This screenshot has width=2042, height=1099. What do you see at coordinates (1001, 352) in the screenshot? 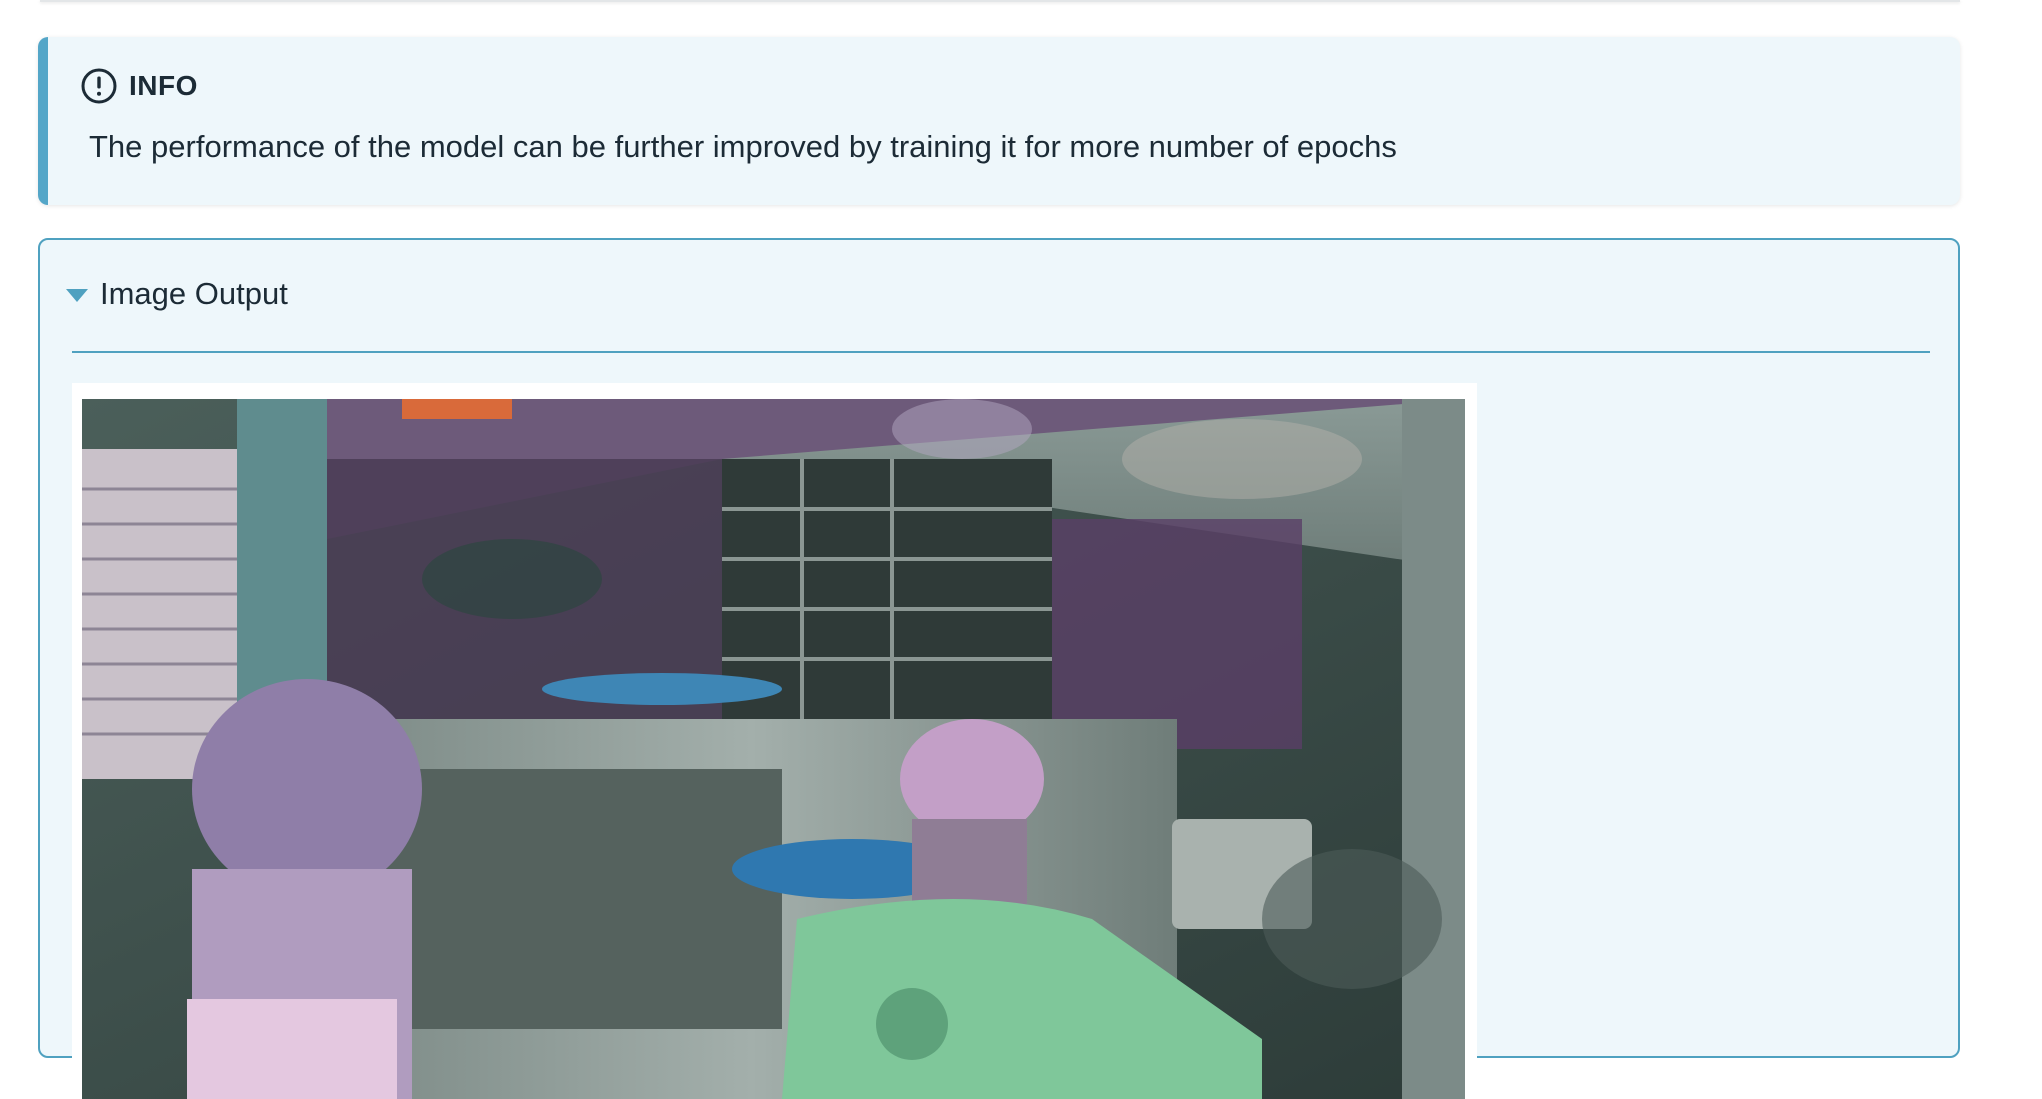
I see `panel-divider` at bounding box center [1001, 352].